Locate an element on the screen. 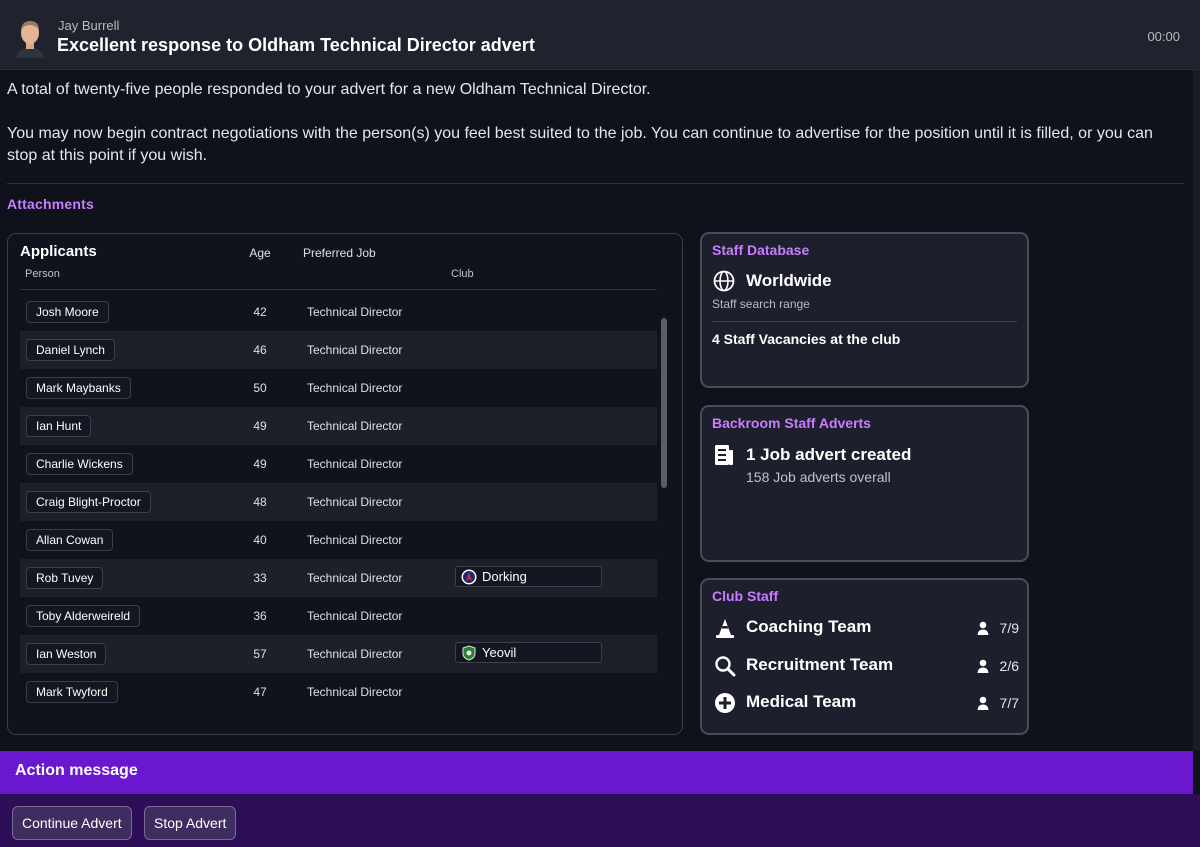 The width and height of the screenshot is (1200, 847). divider is located at coordinates (595, 183).